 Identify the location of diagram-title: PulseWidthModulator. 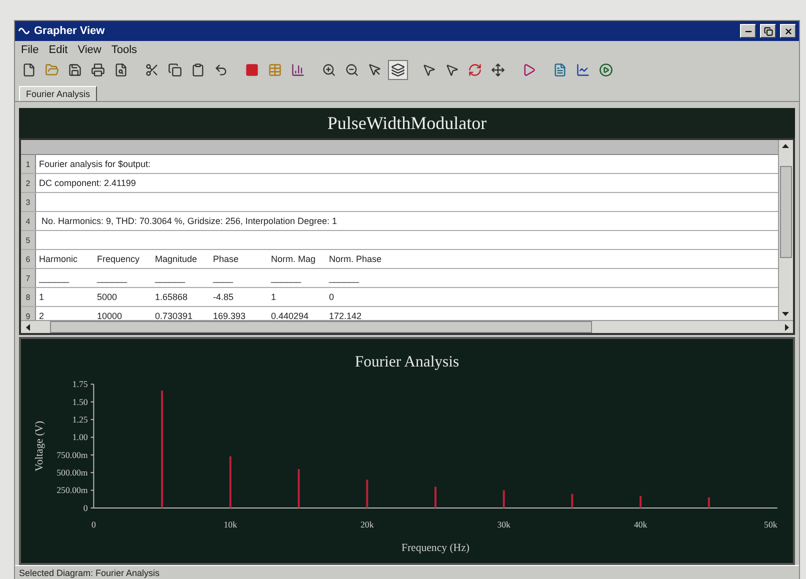
(407, 123).